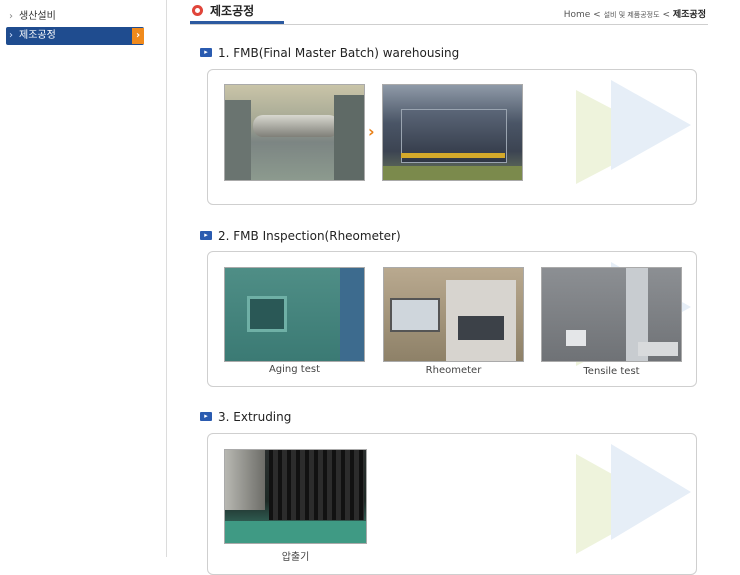  Describe the element at coordinates (295, 557) in the screenshot. I see `photo-caption: 압출기` at that location.